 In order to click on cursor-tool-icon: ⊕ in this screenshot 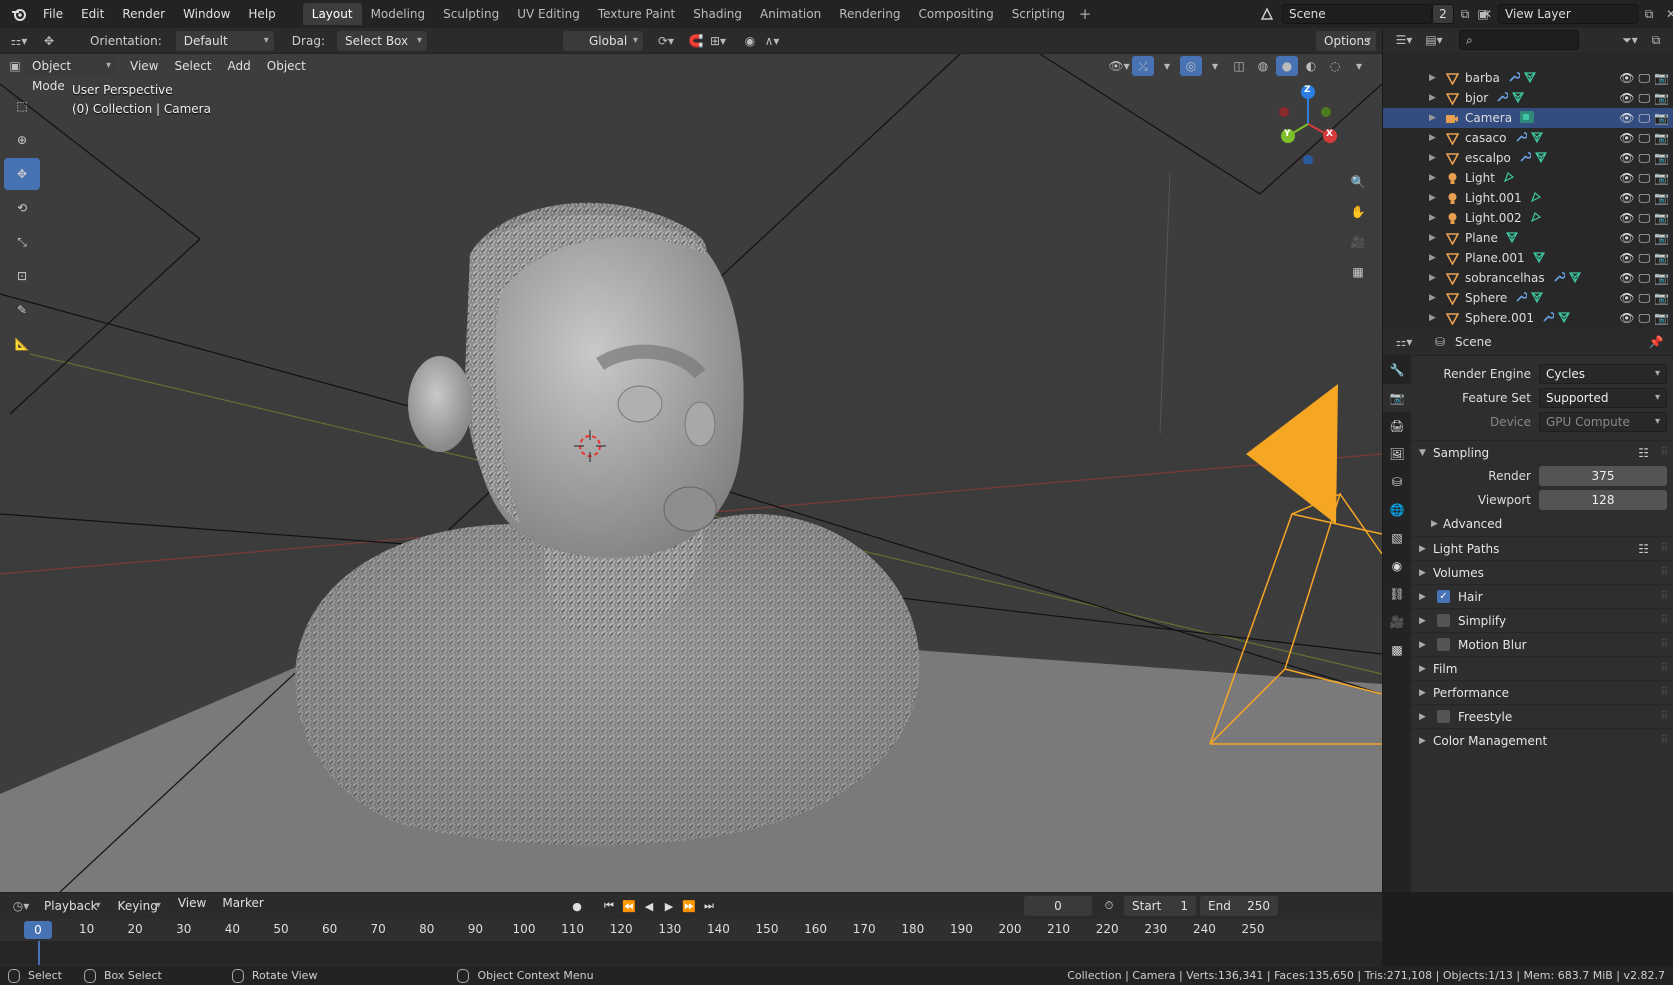, I will do `click(22, 140)`.